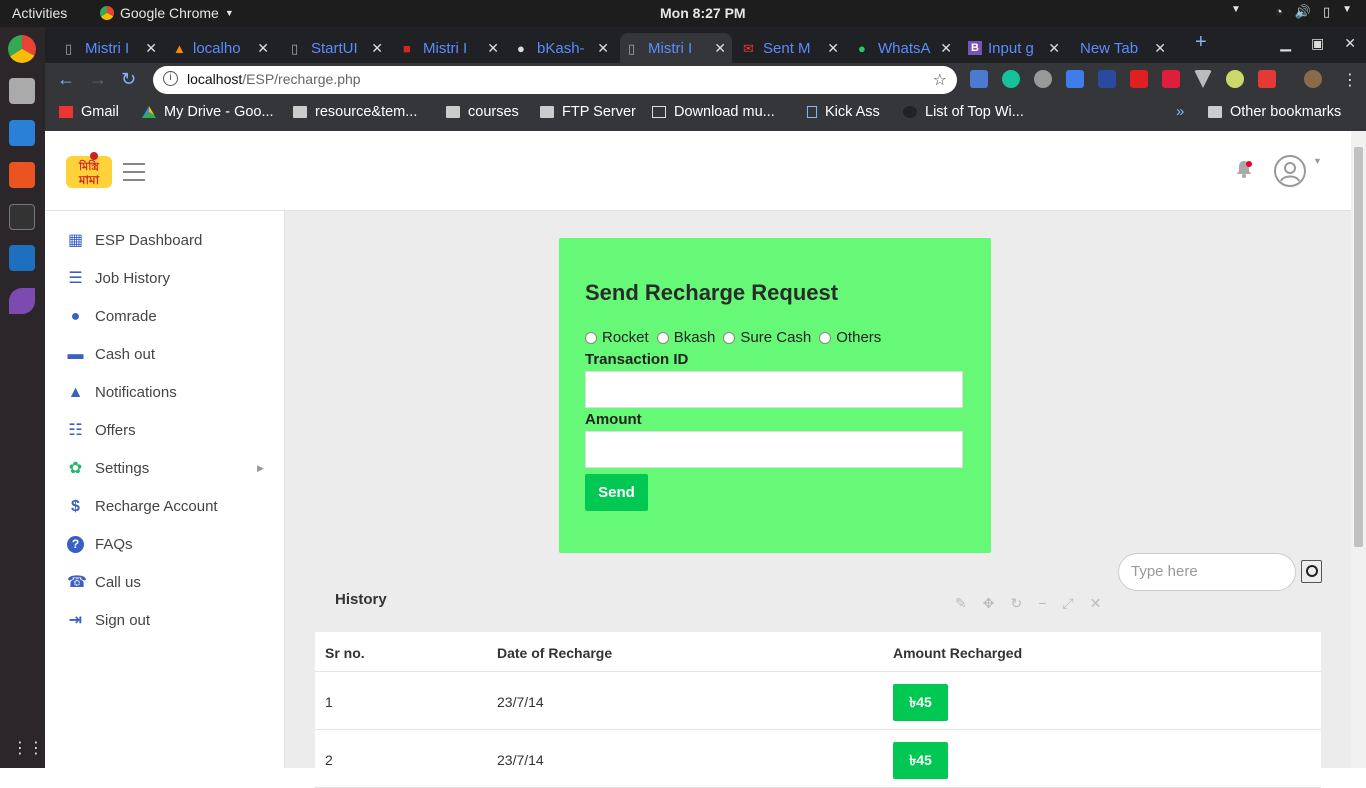 The height and width of the screenshot is (788, 1366). I want to click on browser-tab: ▲ localho ✕, so click(220, 48).